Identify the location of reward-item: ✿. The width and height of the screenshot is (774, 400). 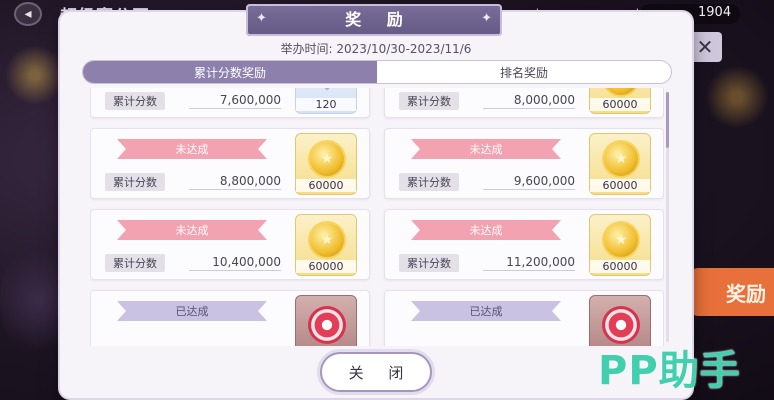
(326, 320).